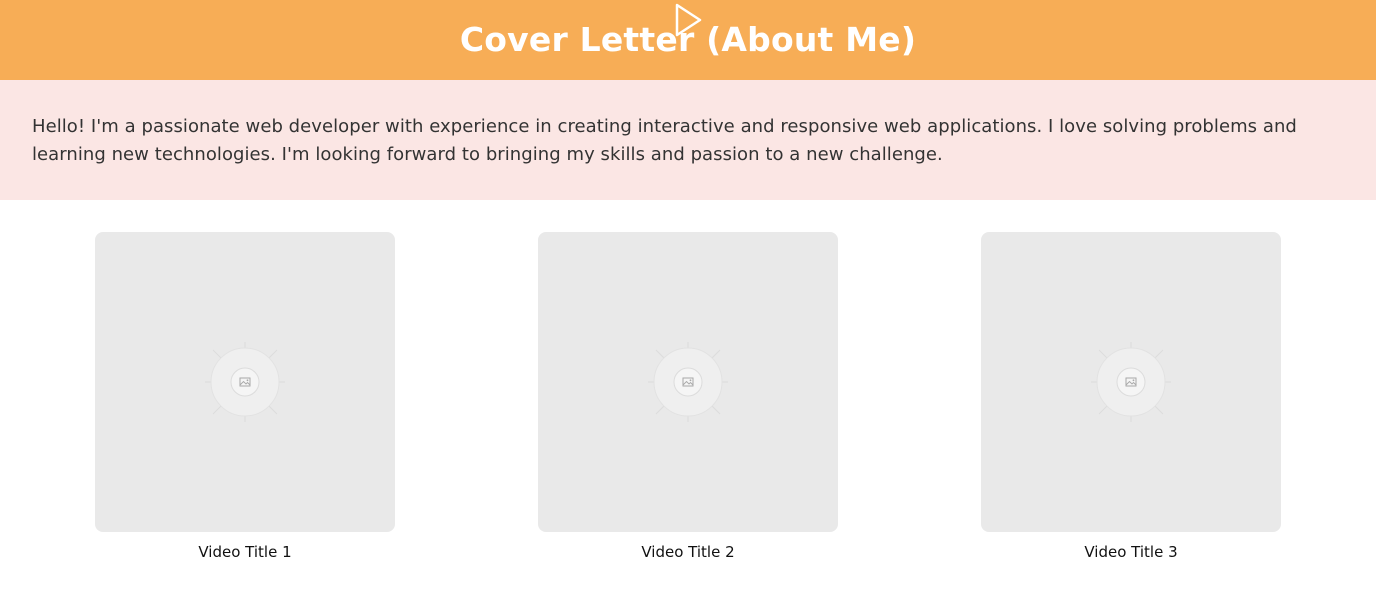 The width and height of the screenshot is (1376, 596). What do you see at coordinates (1131, 552) in the screenshot?
I see `video-title: Video Title 3` at bounding box center [1131, 552].